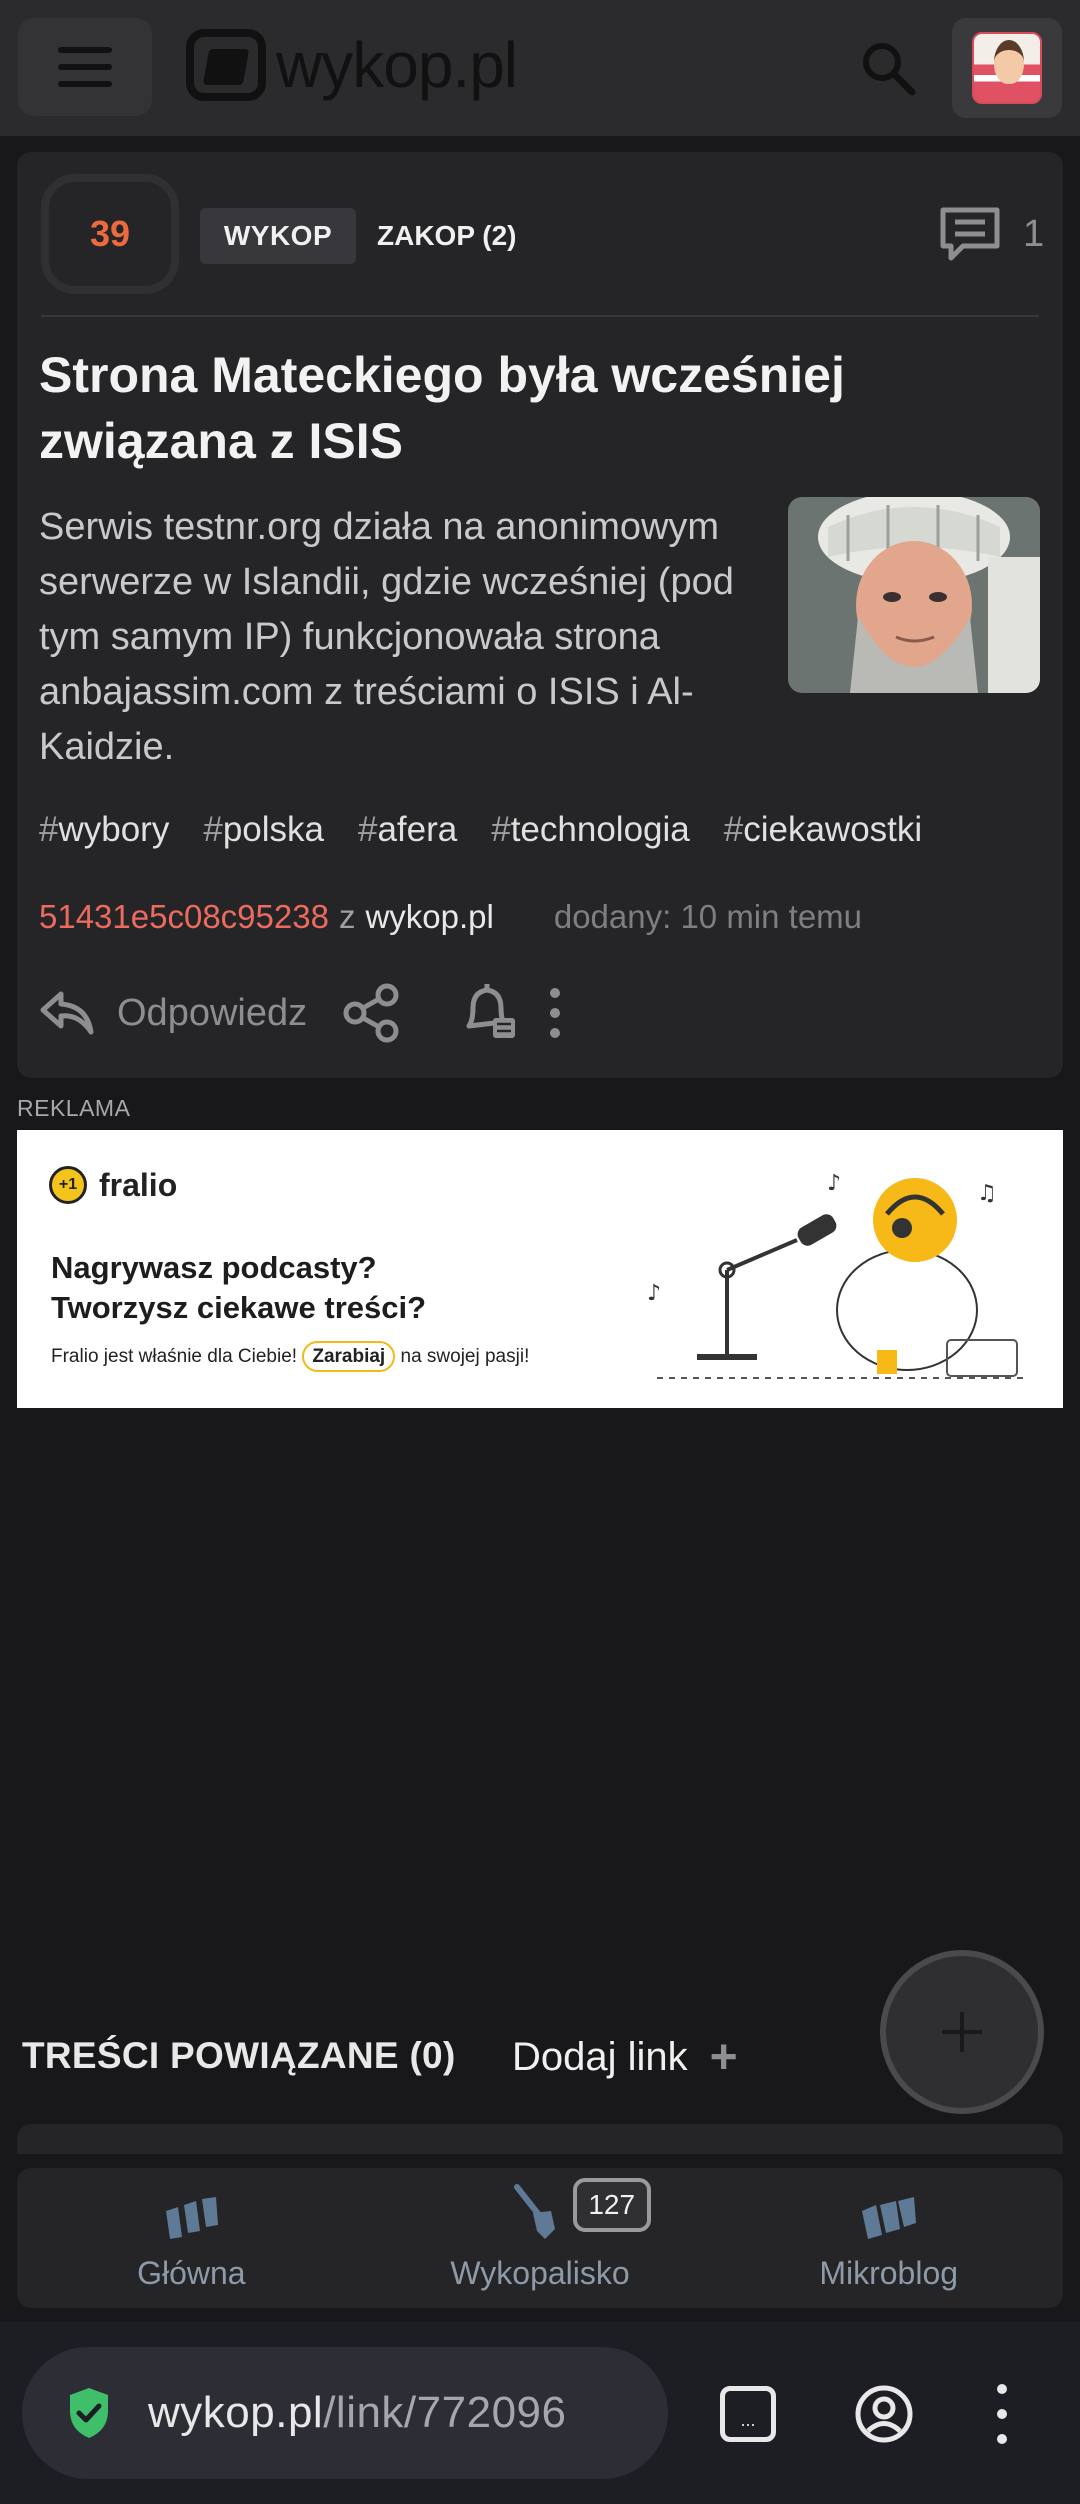 The height and width of the screenshot is (2504, 1080). Describe the element at coordinates (74, 1108) in the screenshot. I see `ad-label: REKLAMA` at that location.